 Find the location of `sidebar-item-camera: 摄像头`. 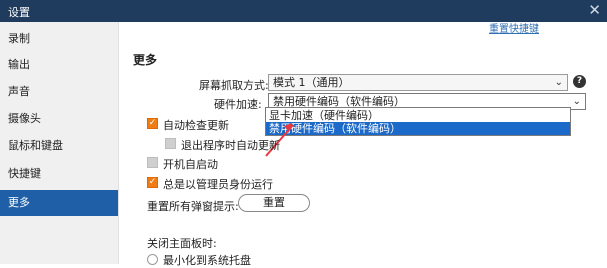

sidebar-item-camera: 摄像头 is located at coordinates (59, 119).